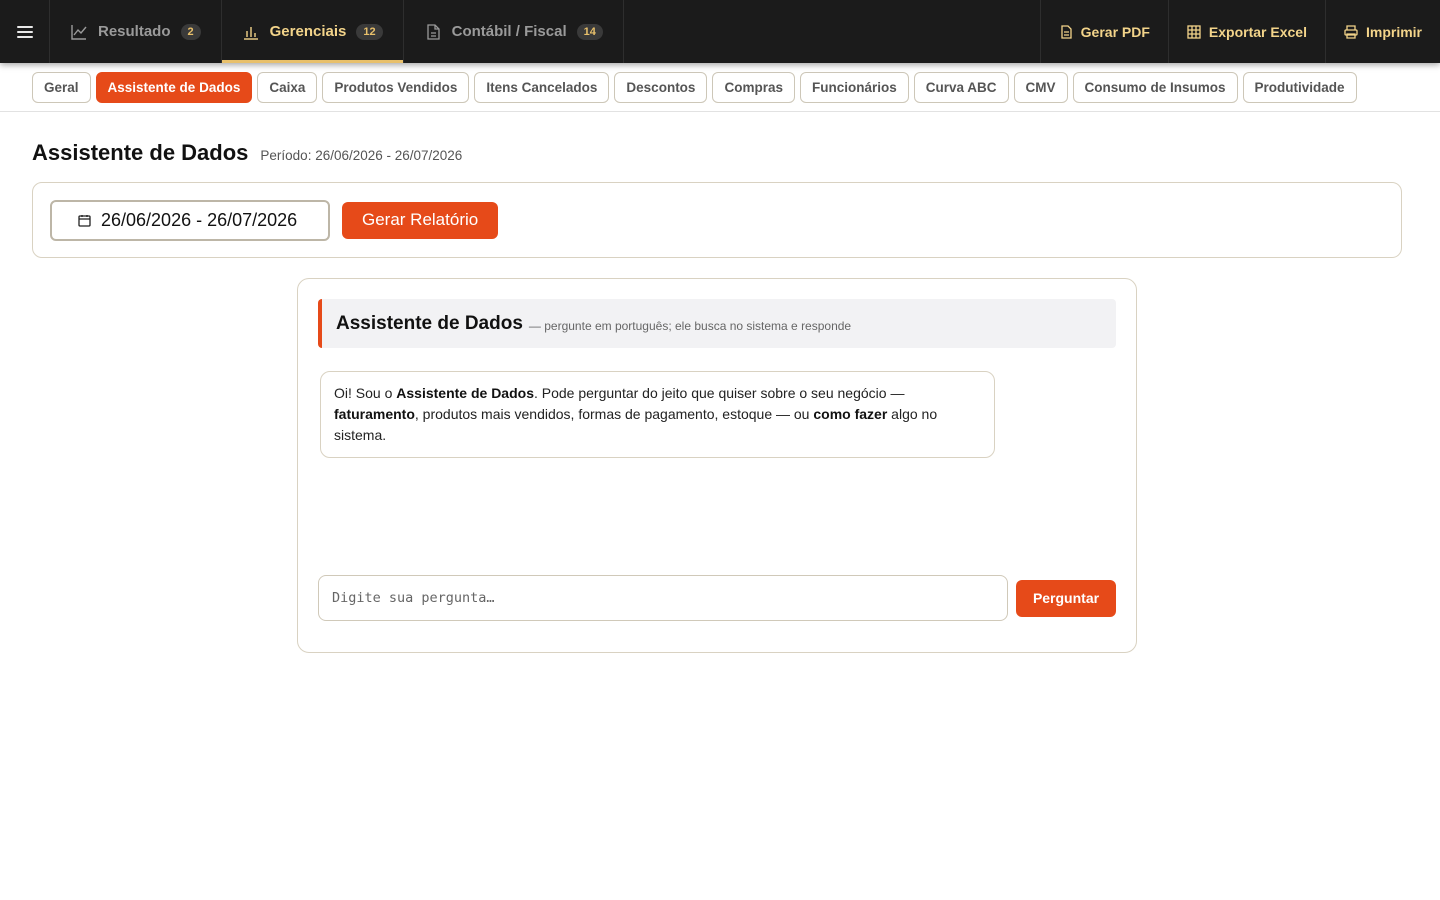 The height and width of the screenshot is (900, 1440). What do you see at coordinates (199, 219) in the screenshot?
I see `date-range-value: 26/06/2026 - 26/07/2026` at bounding box center [199, 219].